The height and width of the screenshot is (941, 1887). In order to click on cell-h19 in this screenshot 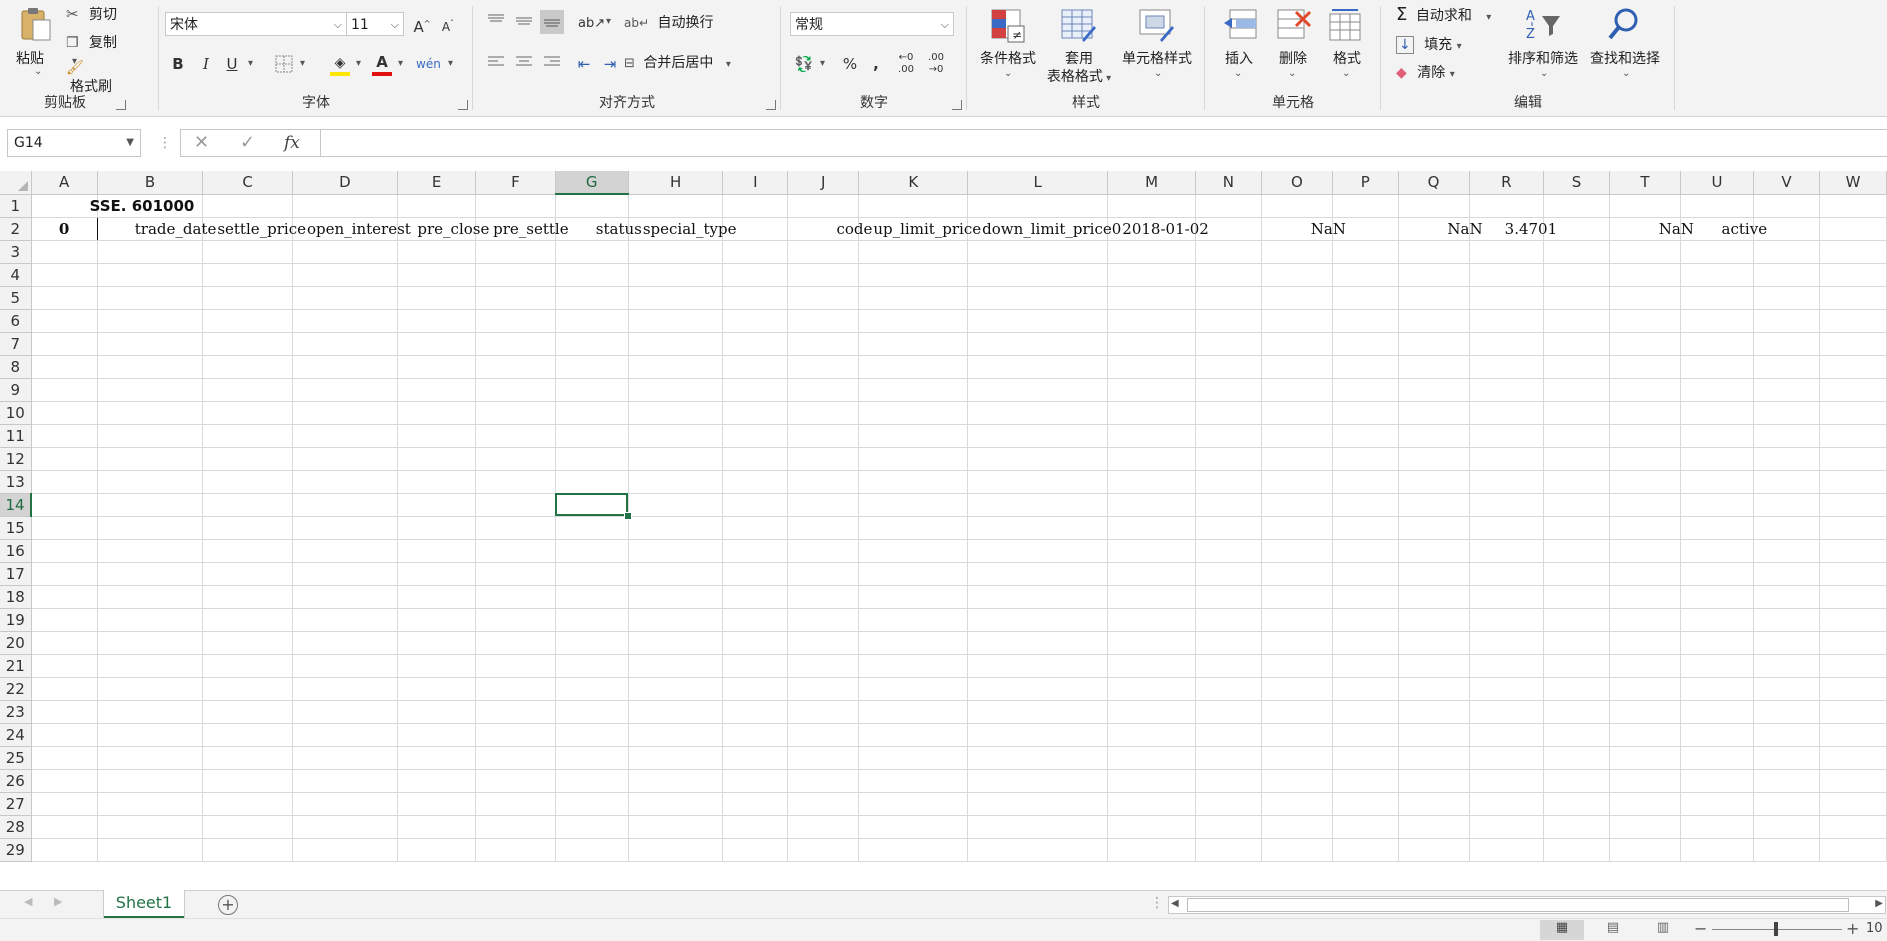, I will do `click(676, 620)`.